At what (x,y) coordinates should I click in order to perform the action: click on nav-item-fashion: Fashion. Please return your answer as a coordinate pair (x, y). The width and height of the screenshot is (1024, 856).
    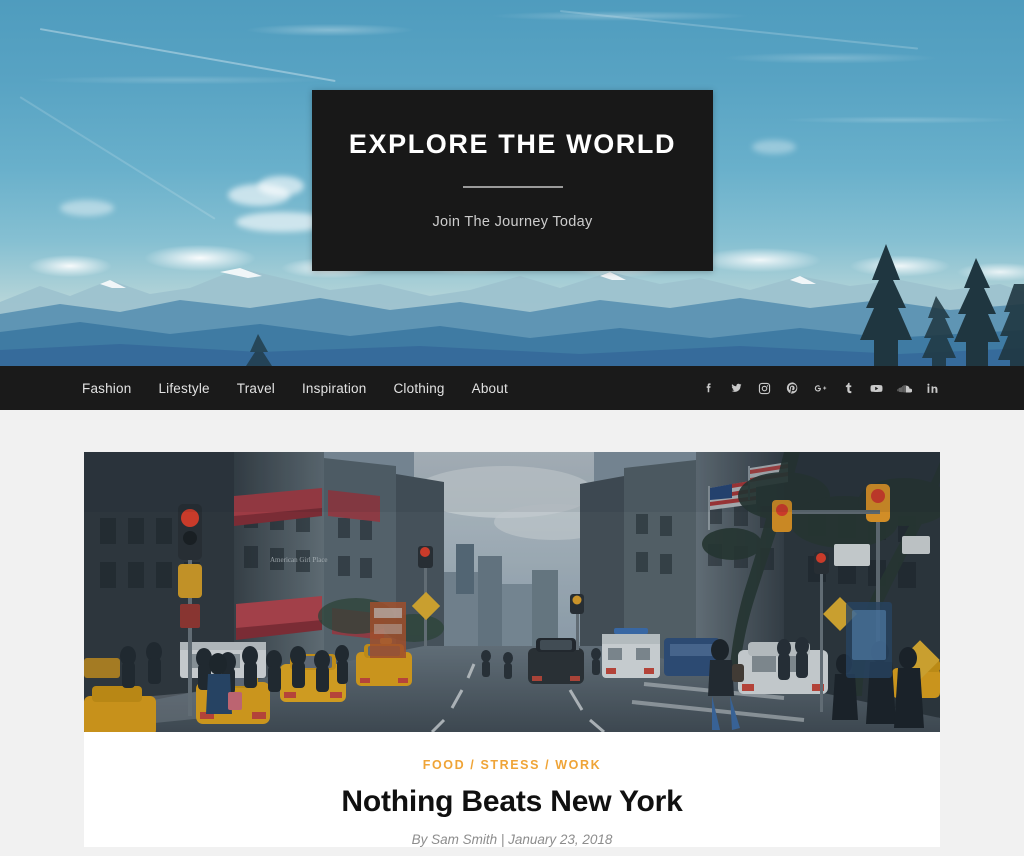
    Looking at the image, I should click on (106, 388).